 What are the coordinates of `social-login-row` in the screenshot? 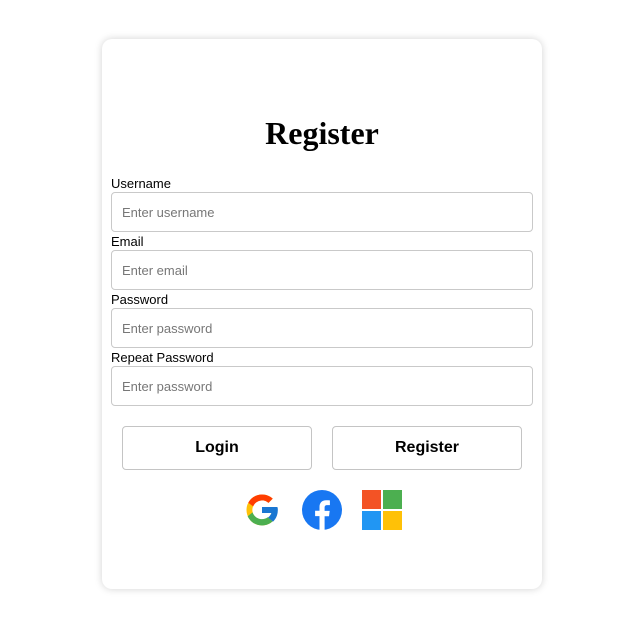 It's located at (322, 510).